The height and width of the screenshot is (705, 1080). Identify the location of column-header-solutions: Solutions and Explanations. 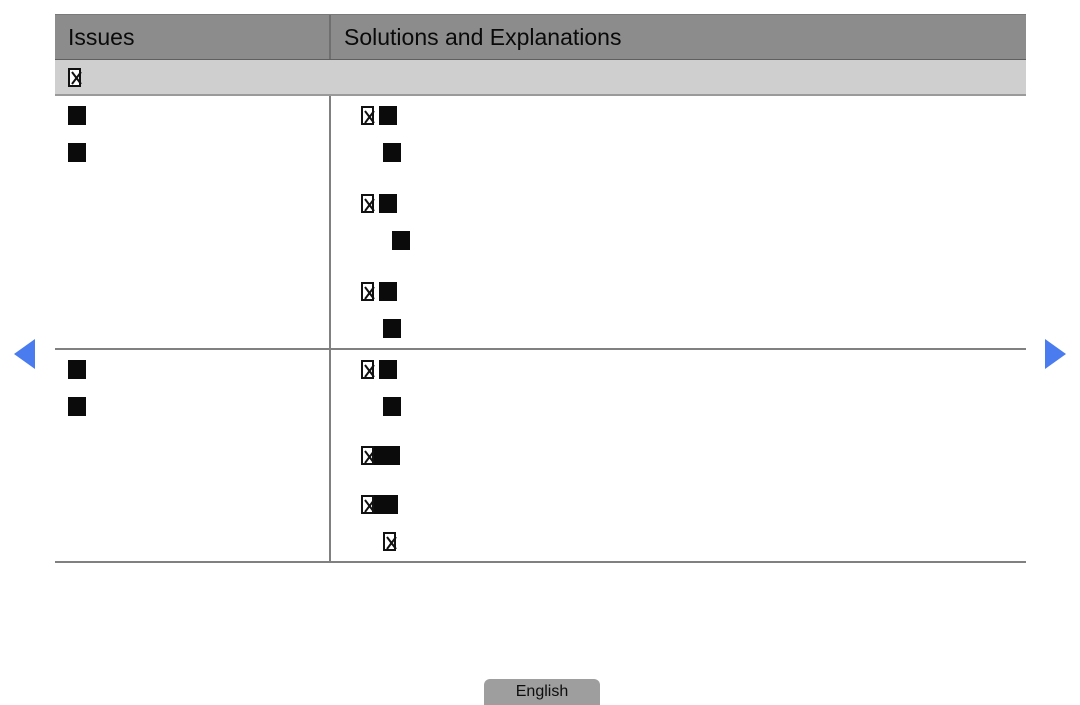
(483, 37).